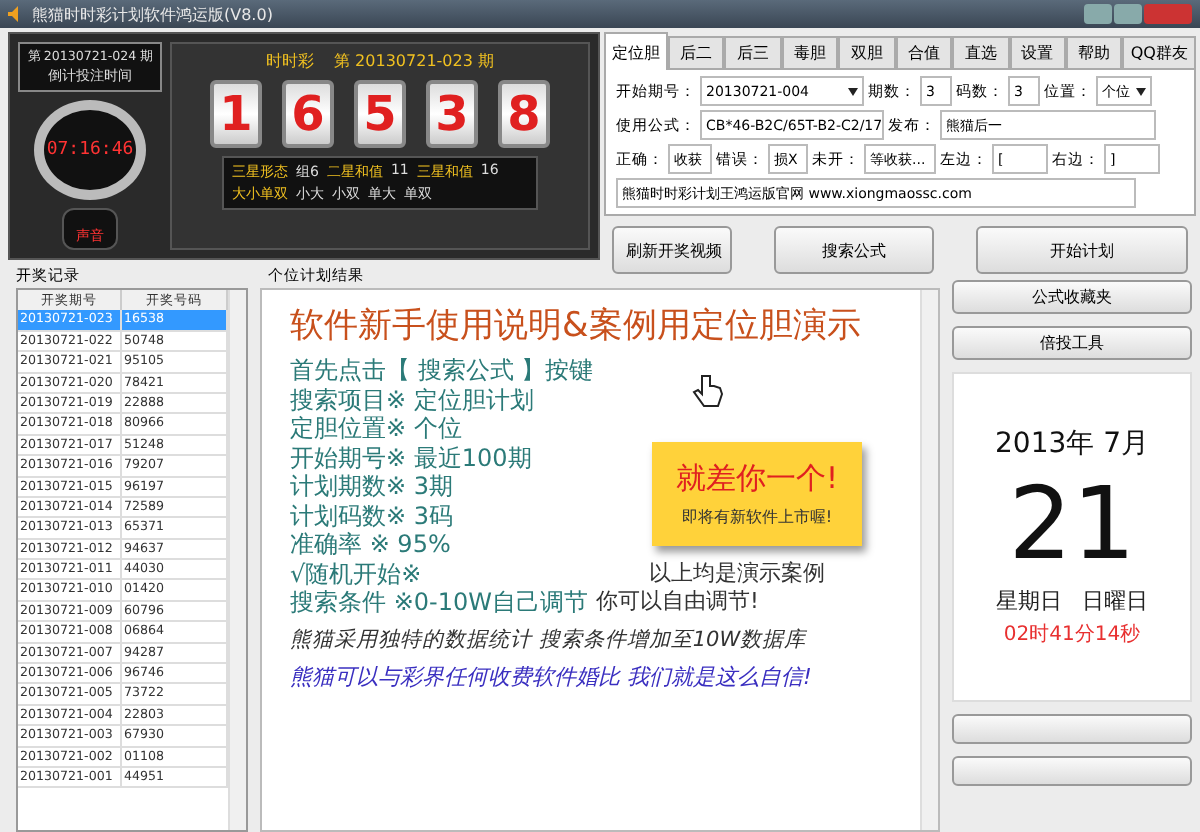 The image size is (1200, 832). I want to click on demo-note: 以上均是演示案例, so click(737, 573).